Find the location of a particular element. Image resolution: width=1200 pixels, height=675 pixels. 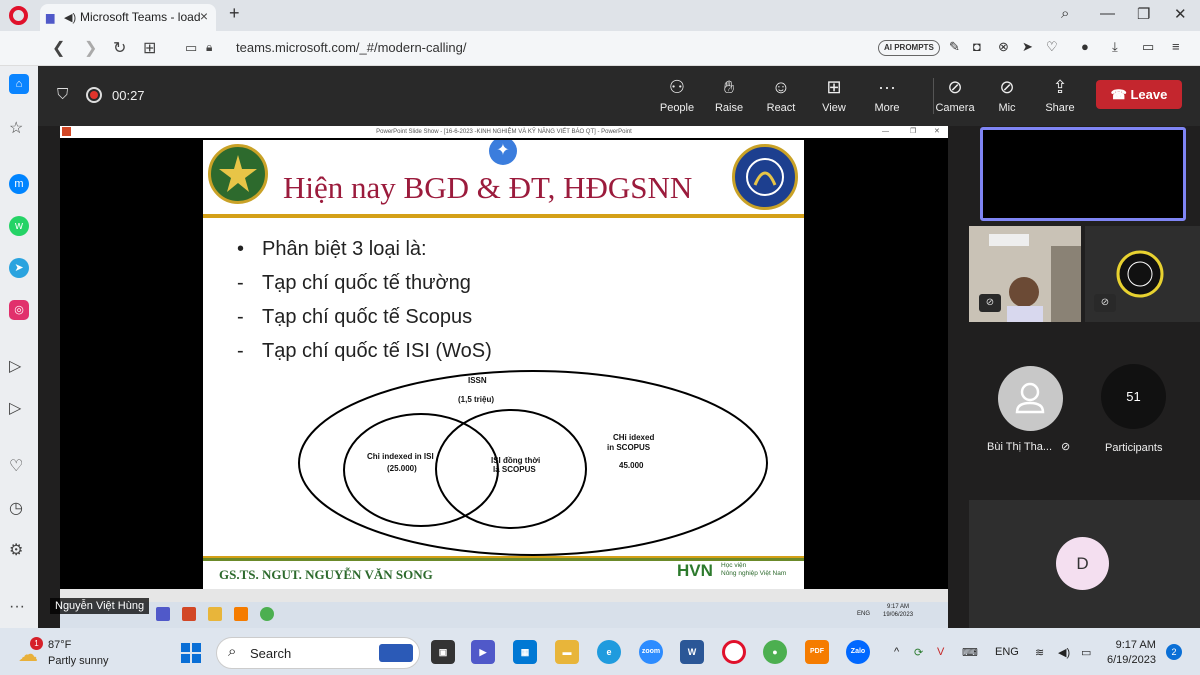

ppt-minimize-icon: — is located at coordinates (885, 132).